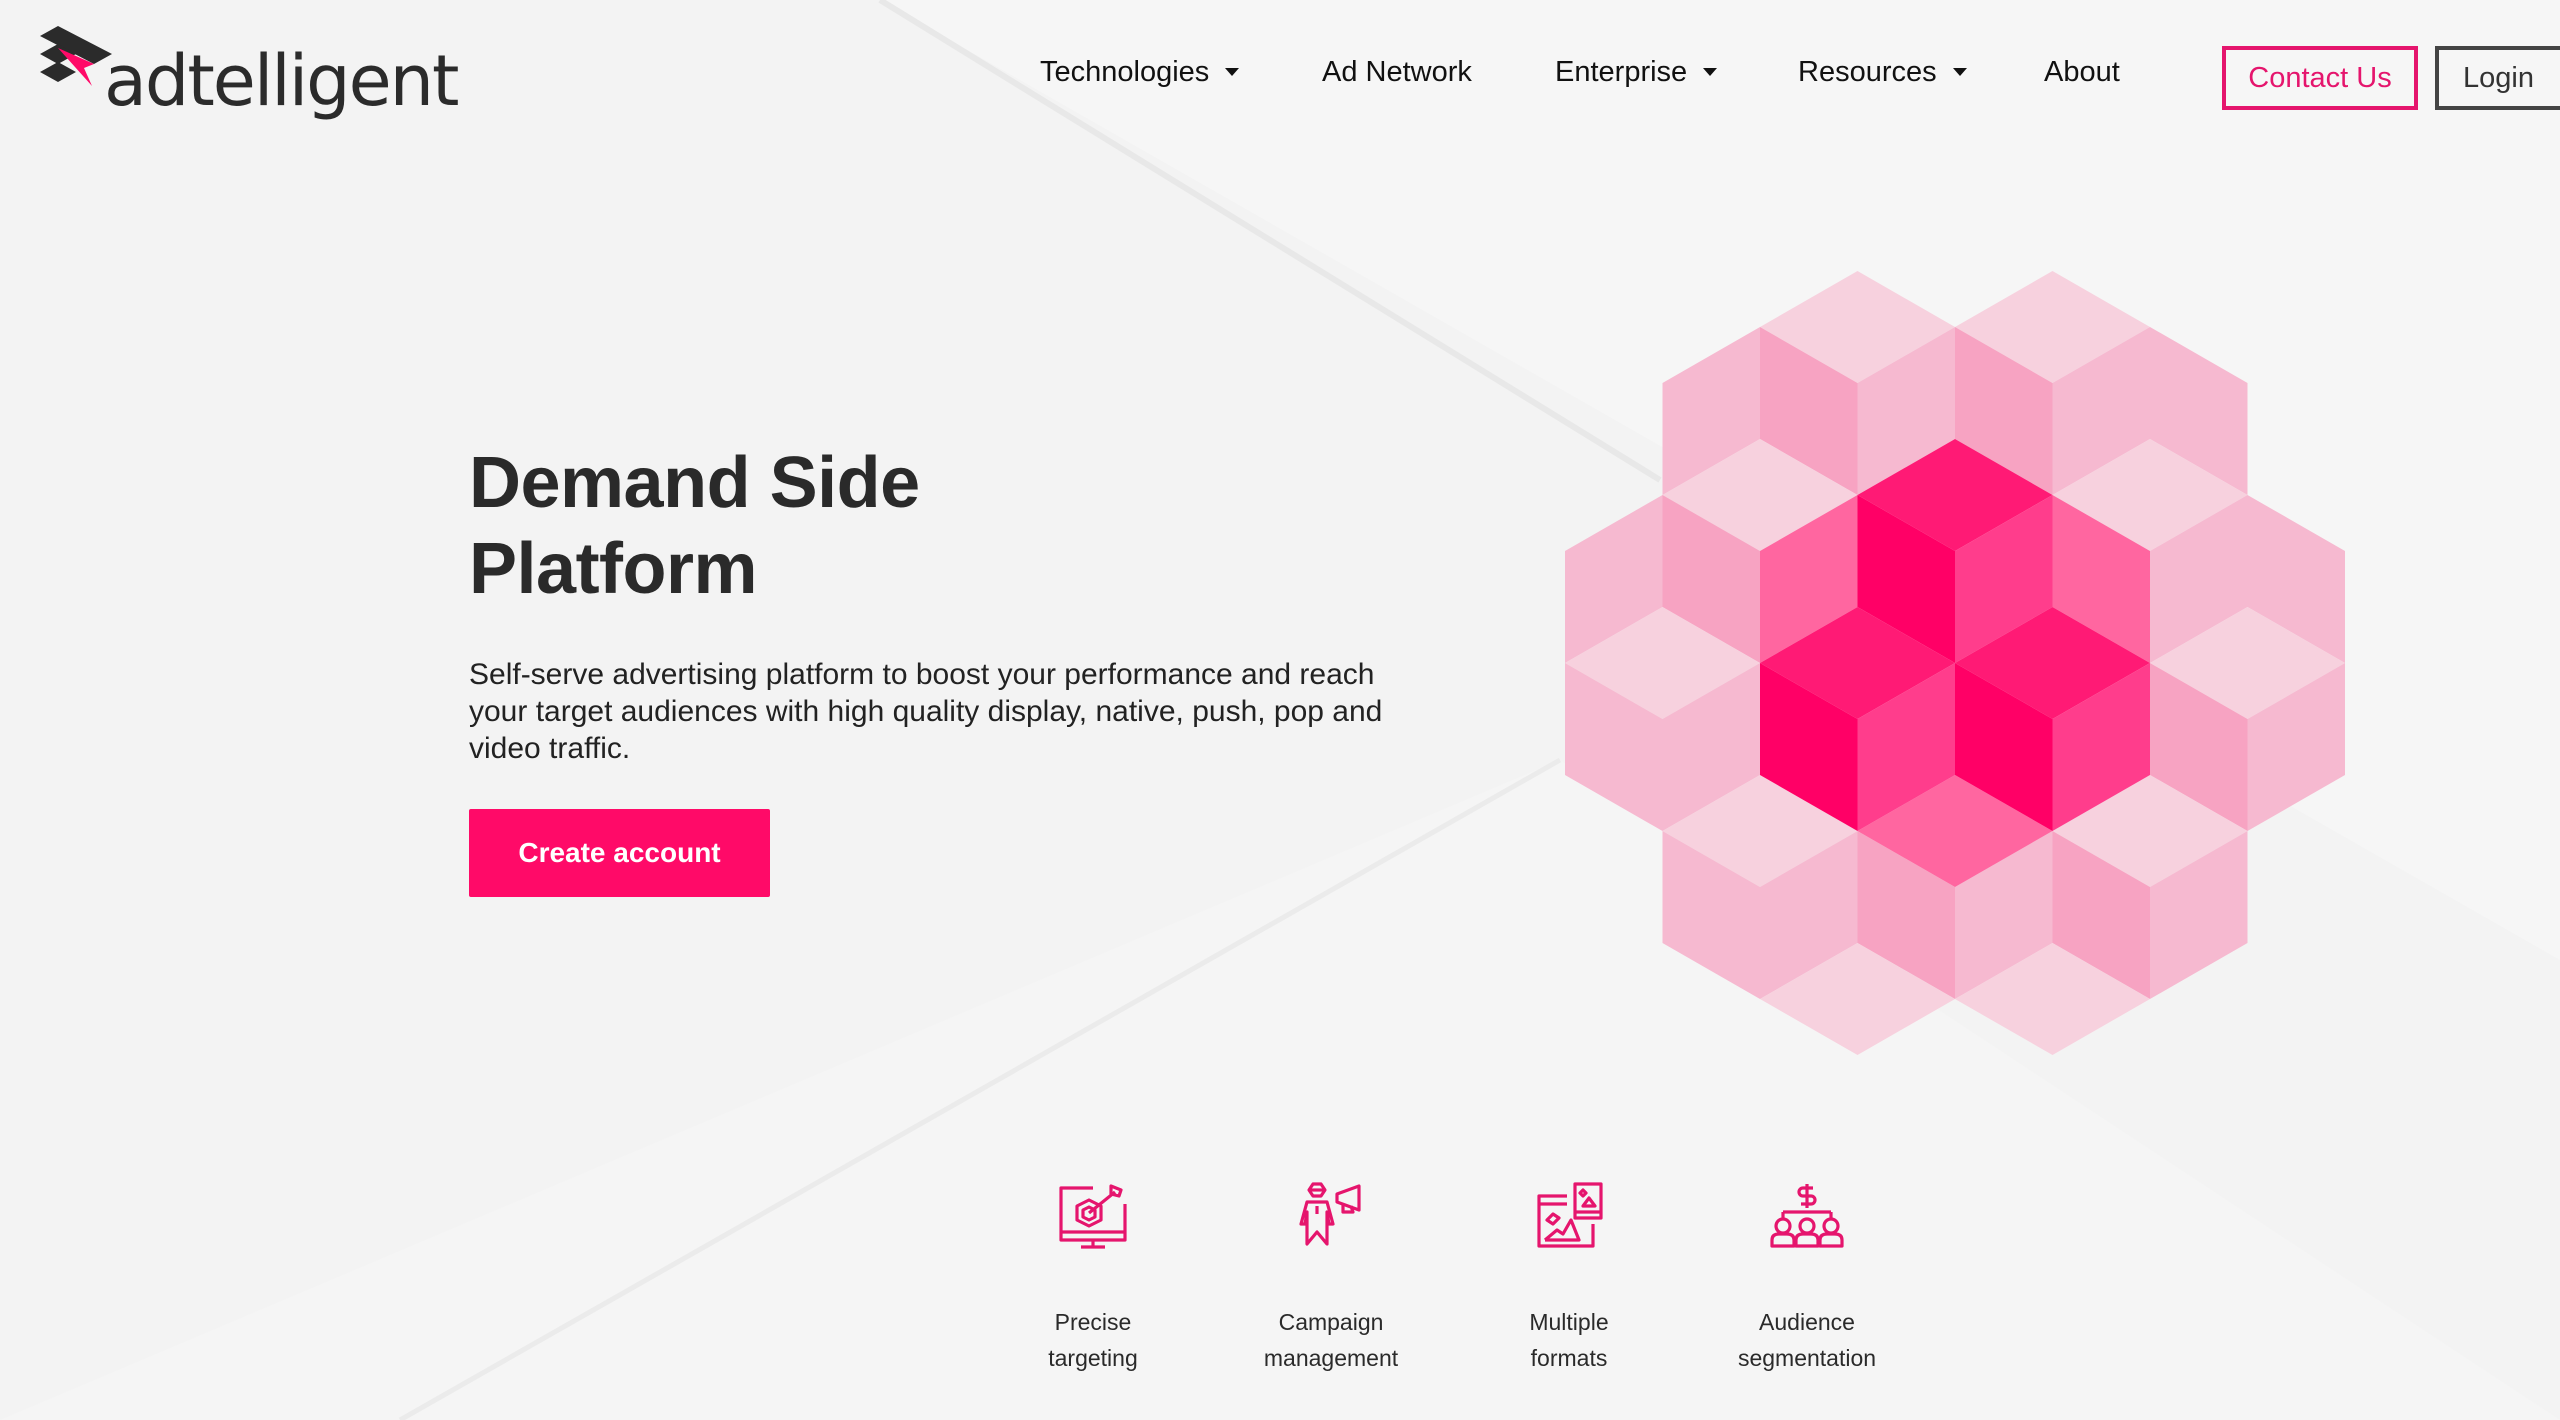  Describe the element at coordinates (1093, 1358) in the screenshot. I see `feature-label-line2: targeting` at that location.